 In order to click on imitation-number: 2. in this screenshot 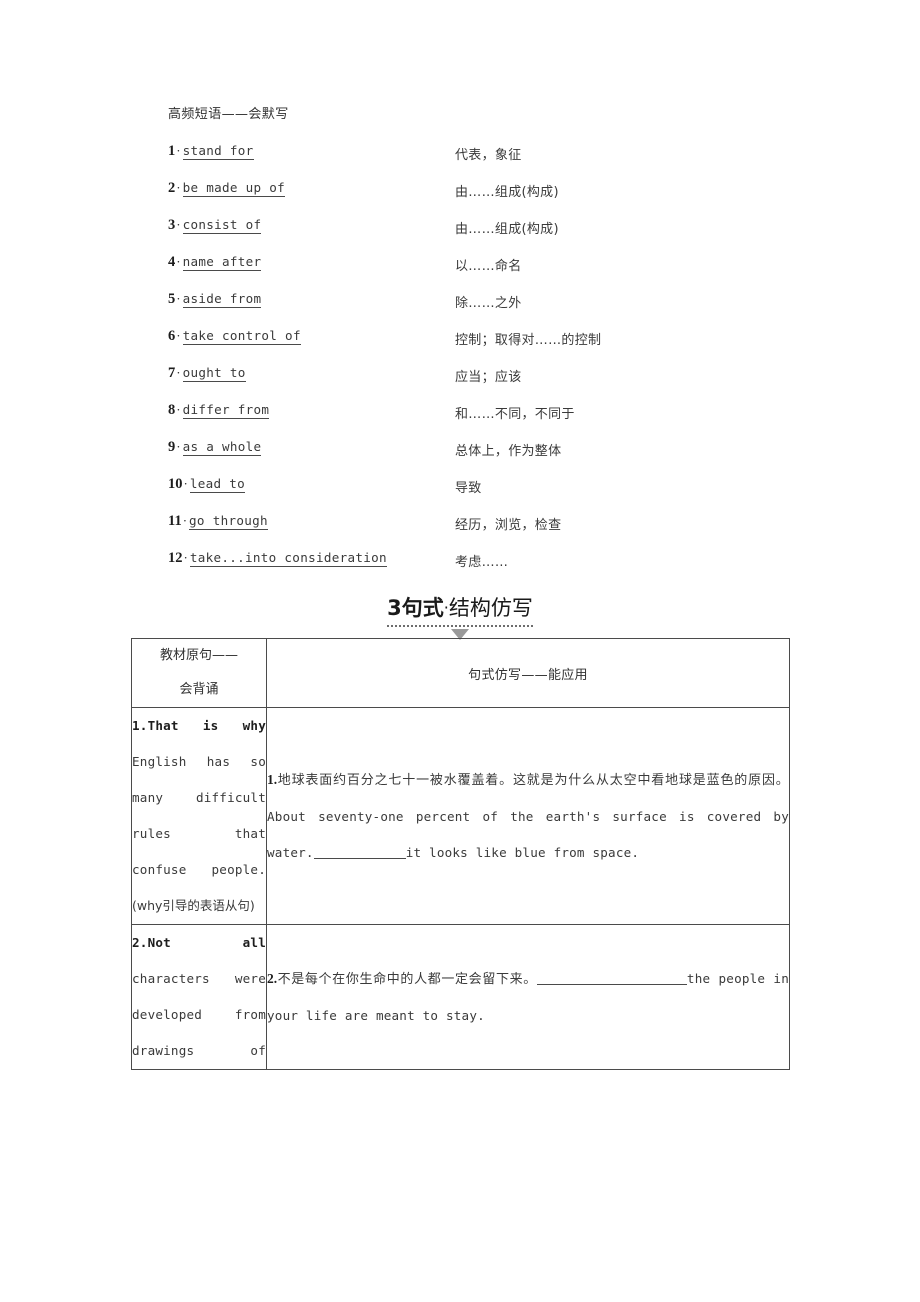, I will do `click(272, 978)`.